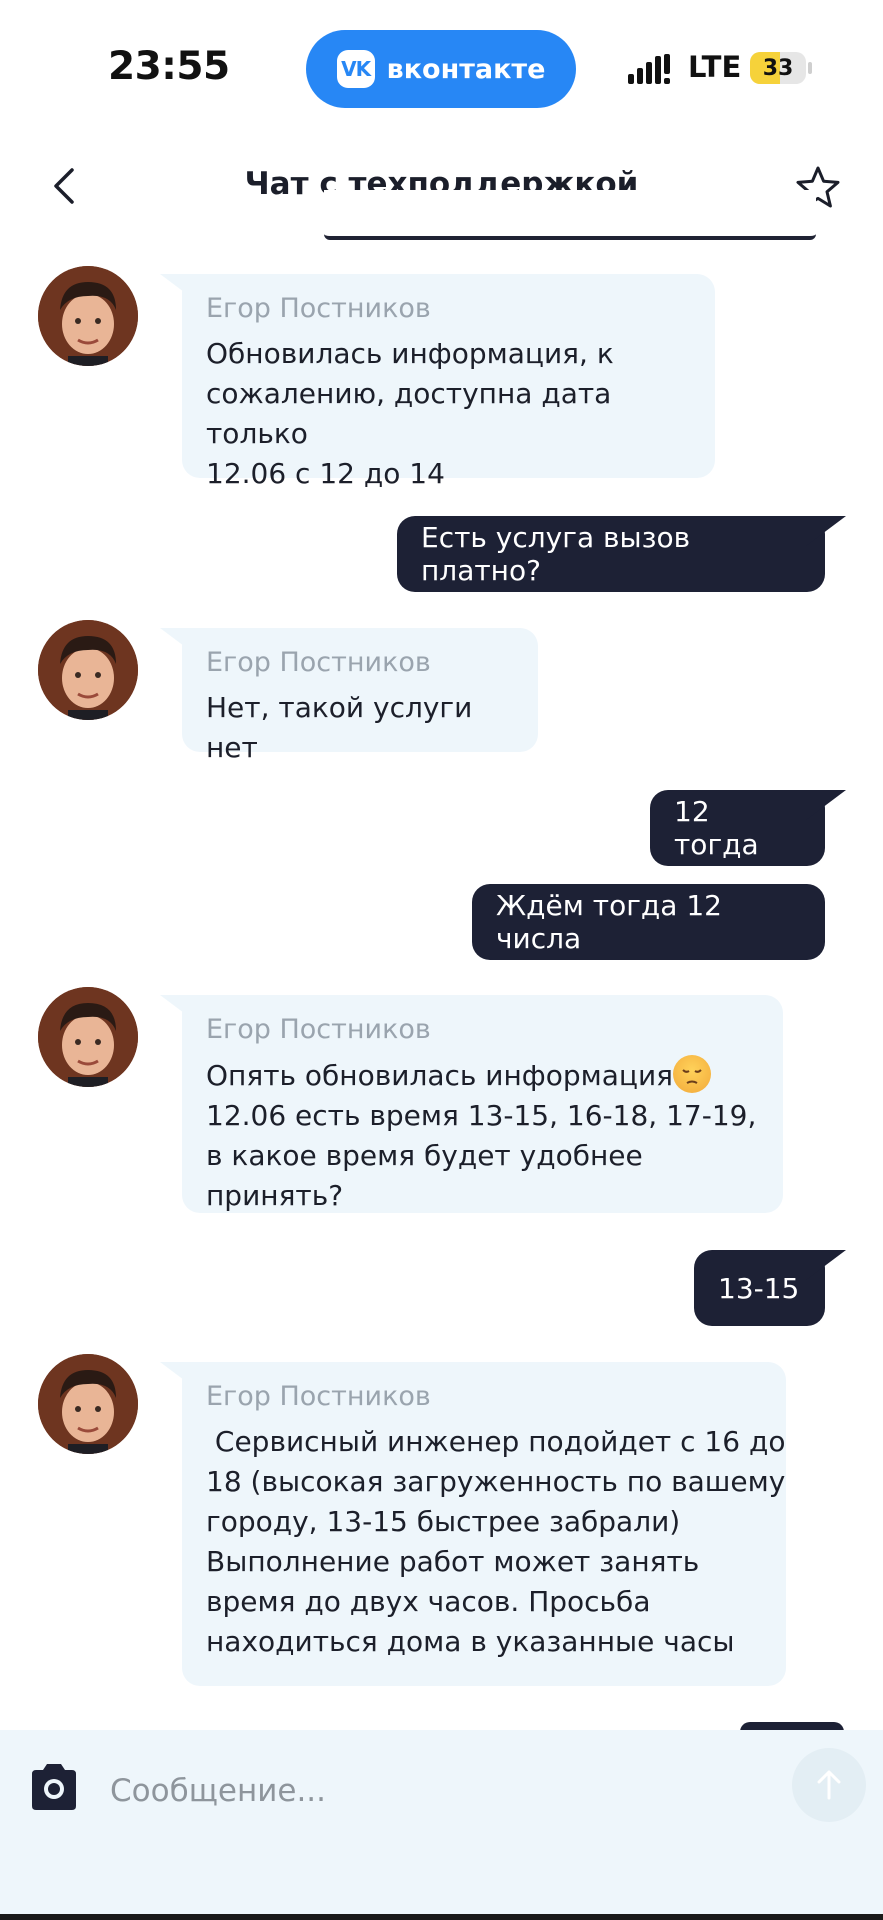  I want to click on battery-icon: 33, so click(778, 68).